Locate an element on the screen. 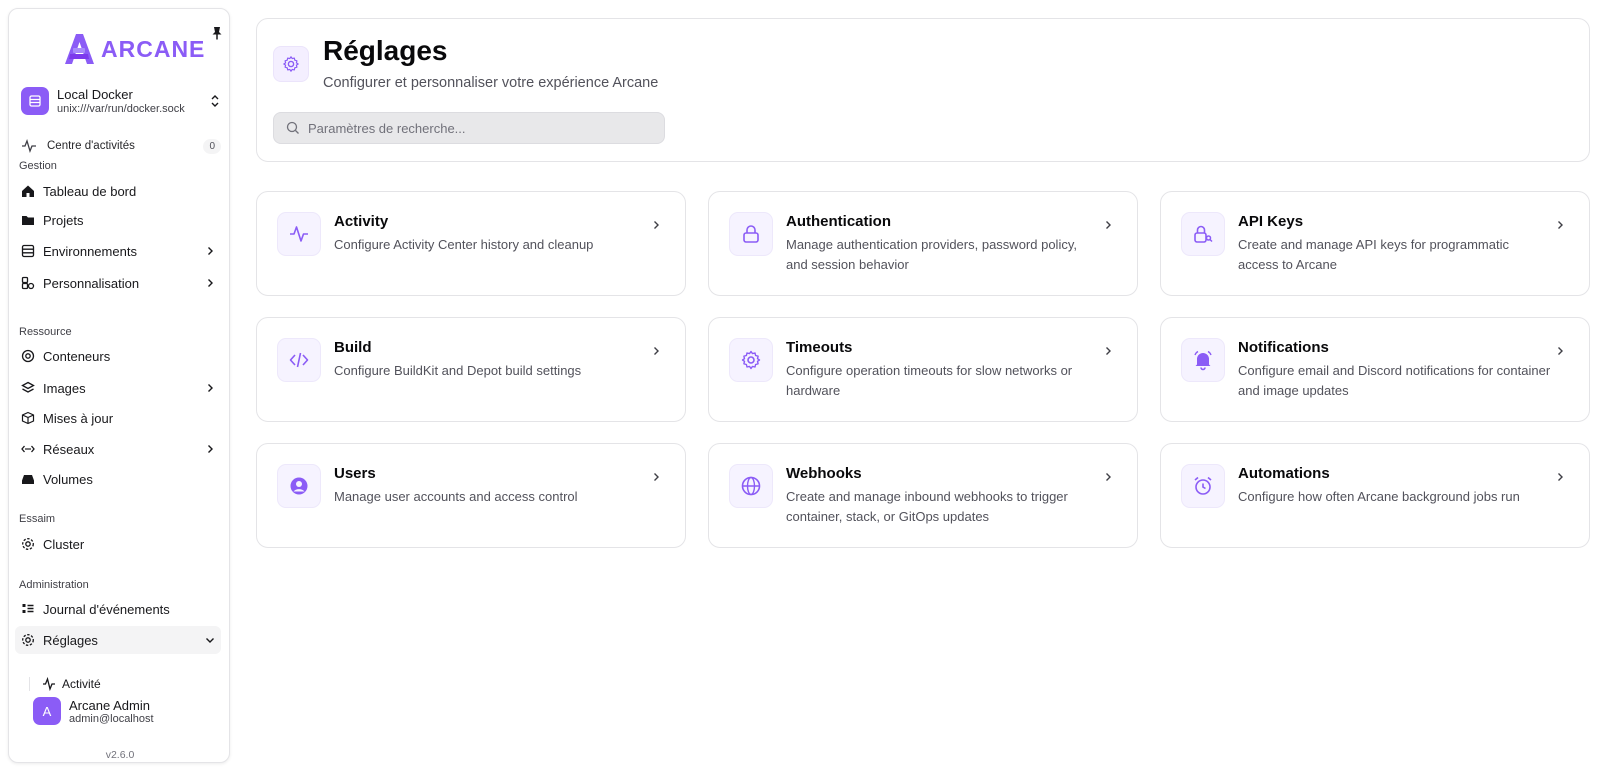 The width and height of the screenshot is (1607, 771). chevron-up-down-icon is located at coordinates (215, 101).